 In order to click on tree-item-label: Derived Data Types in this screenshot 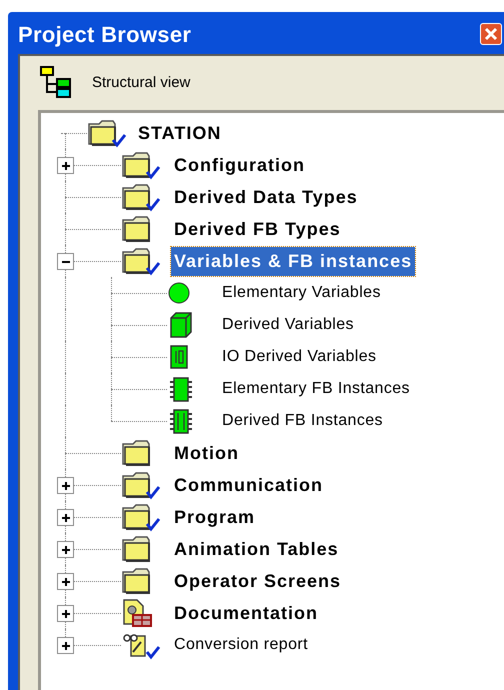, I will do `click(266, 197)`.